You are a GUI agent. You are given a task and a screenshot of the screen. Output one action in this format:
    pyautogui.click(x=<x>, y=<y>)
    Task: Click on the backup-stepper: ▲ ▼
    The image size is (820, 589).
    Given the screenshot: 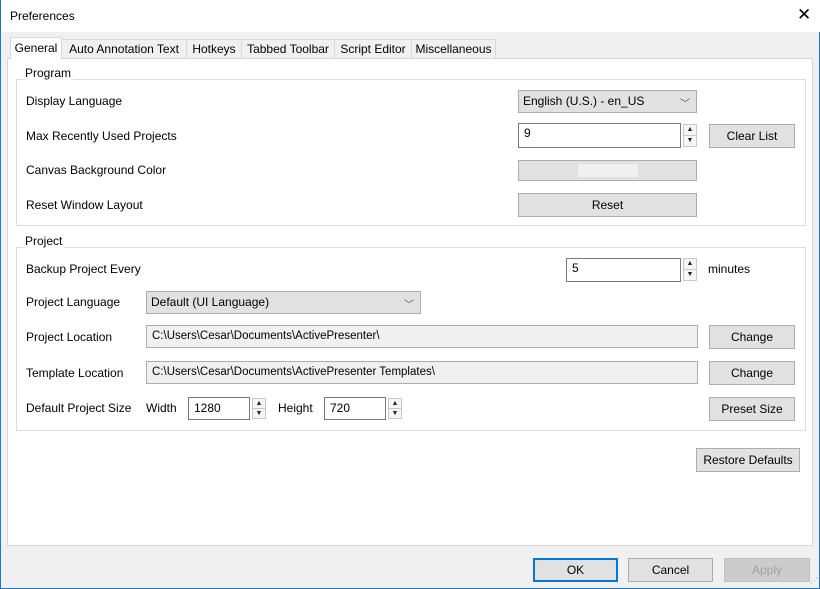 What is the action you would take?
    pyautogui.click(x=690, y=269)
    